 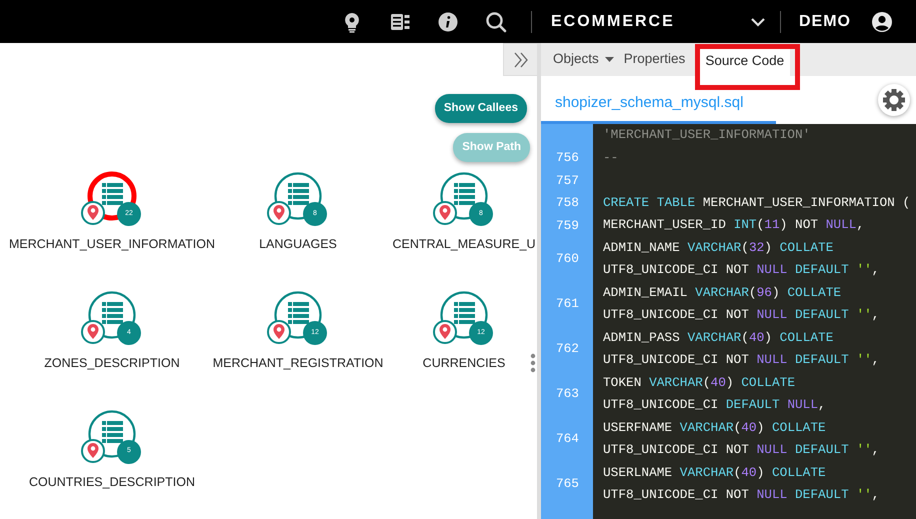 What do you see at coordinates (448, 21) in the screenshot?
I see `info-icon` at bounding box center [448, 21].